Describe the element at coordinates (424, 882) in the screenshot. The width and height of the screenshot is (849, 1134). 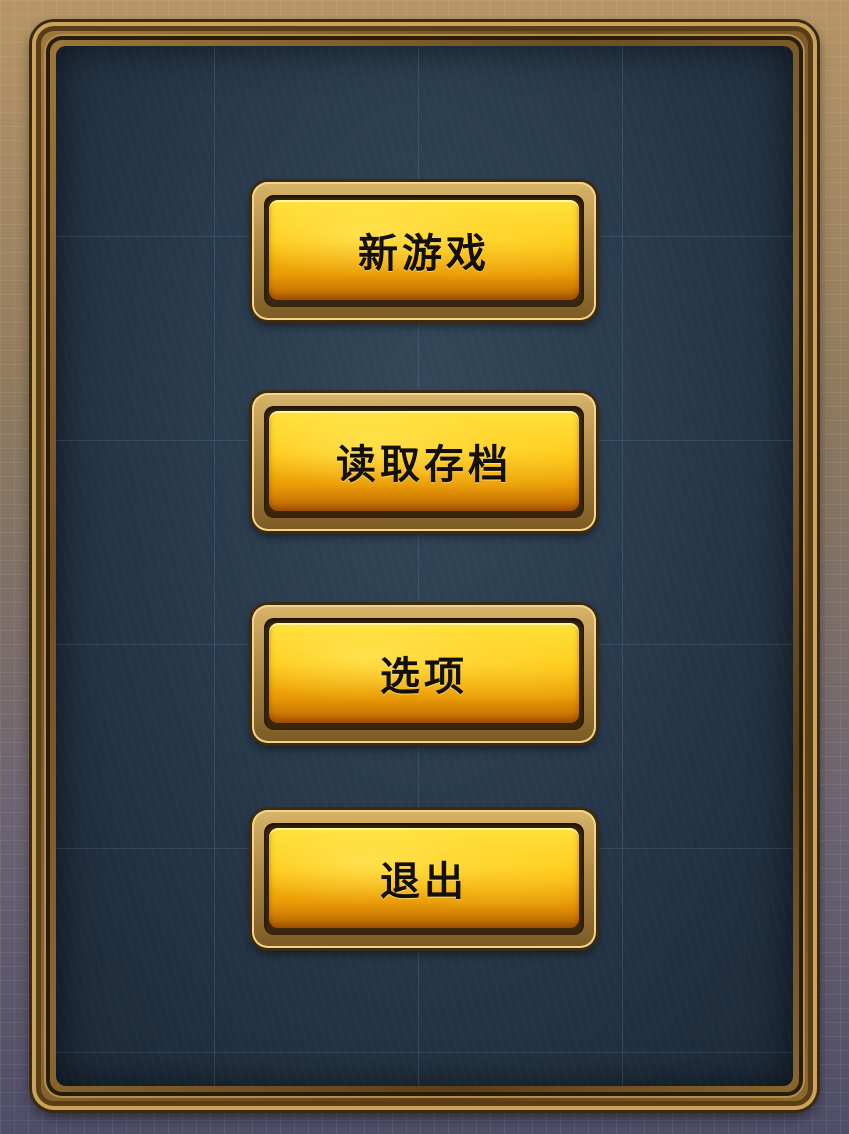
I see `exit-label: 退出` at that location.